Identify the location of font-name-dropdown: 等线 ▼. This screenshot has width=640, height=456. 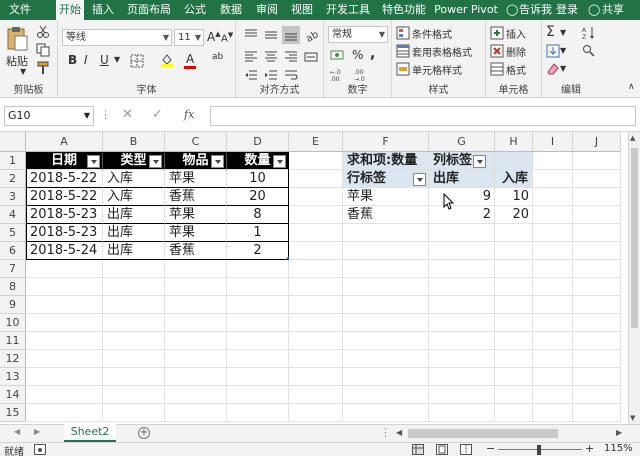
(117, 37).